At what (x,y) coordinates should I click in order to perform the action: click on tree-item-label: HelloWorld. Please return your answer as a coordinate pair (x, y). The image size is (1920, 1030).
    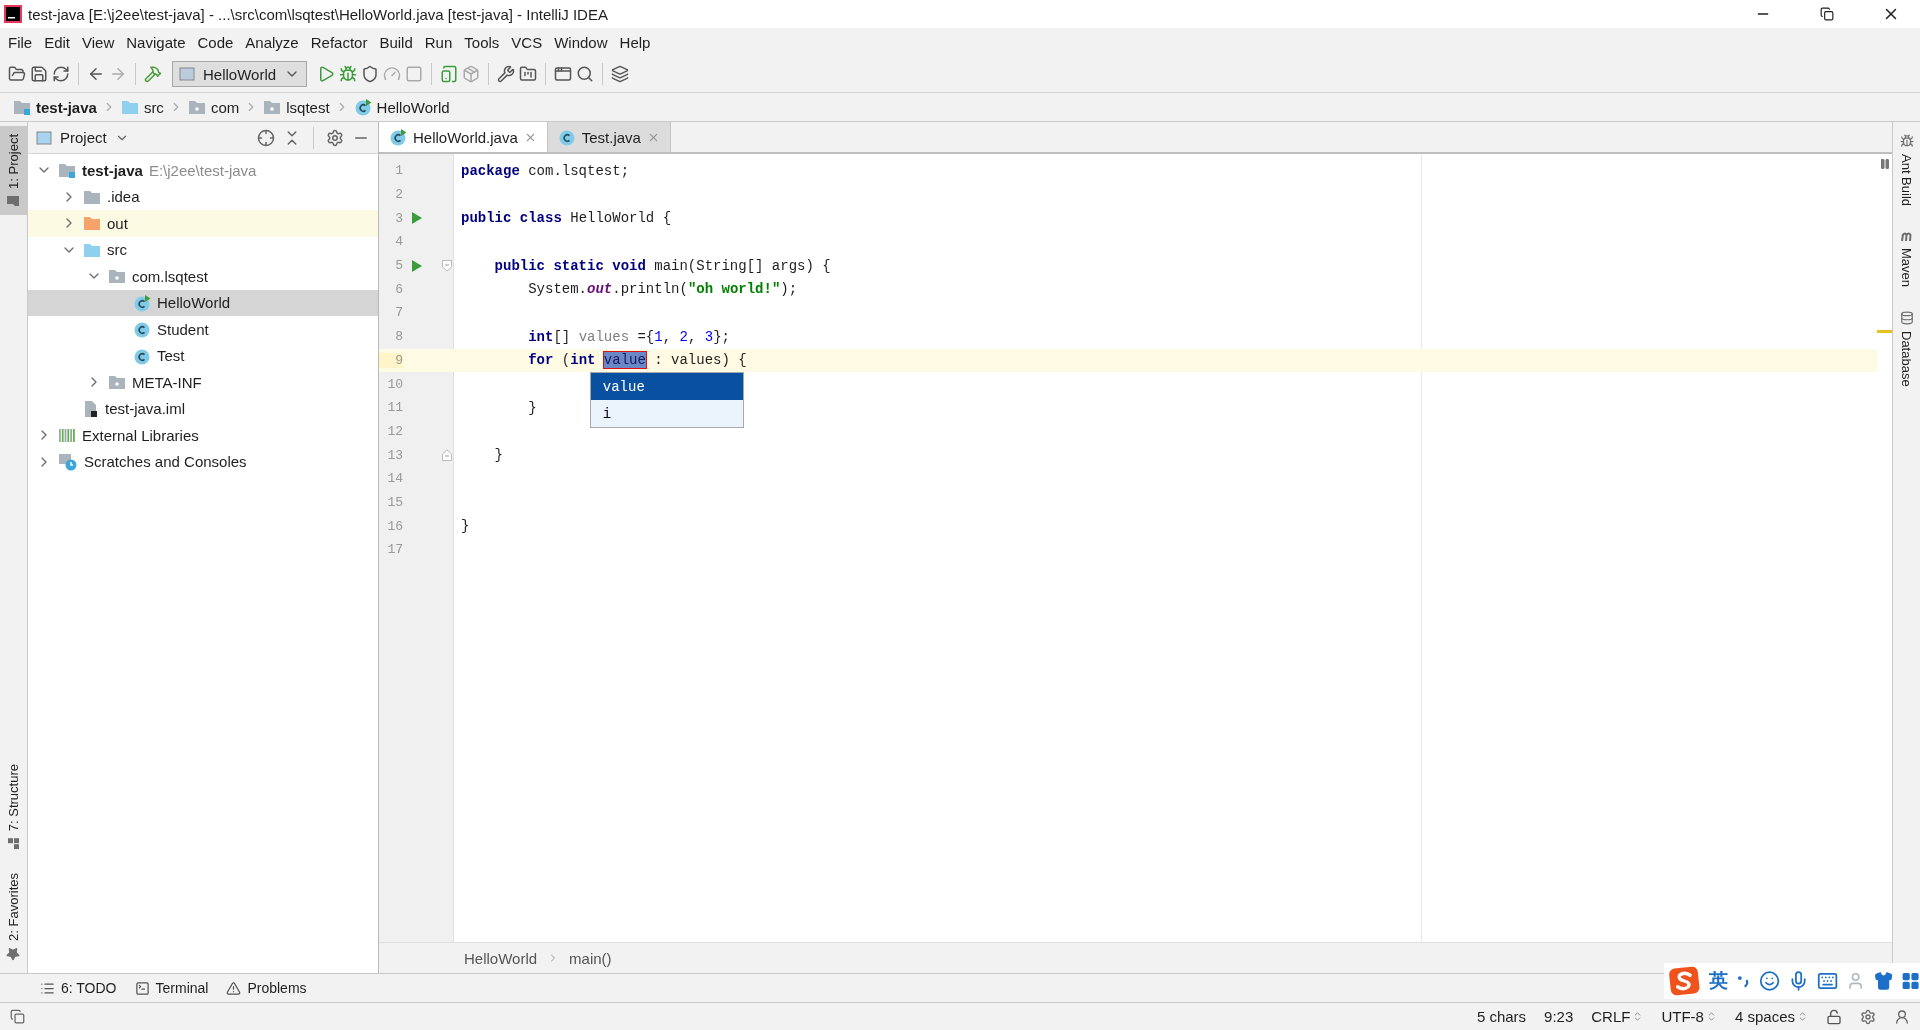
    Looking at the image, I should click on (194, 303).